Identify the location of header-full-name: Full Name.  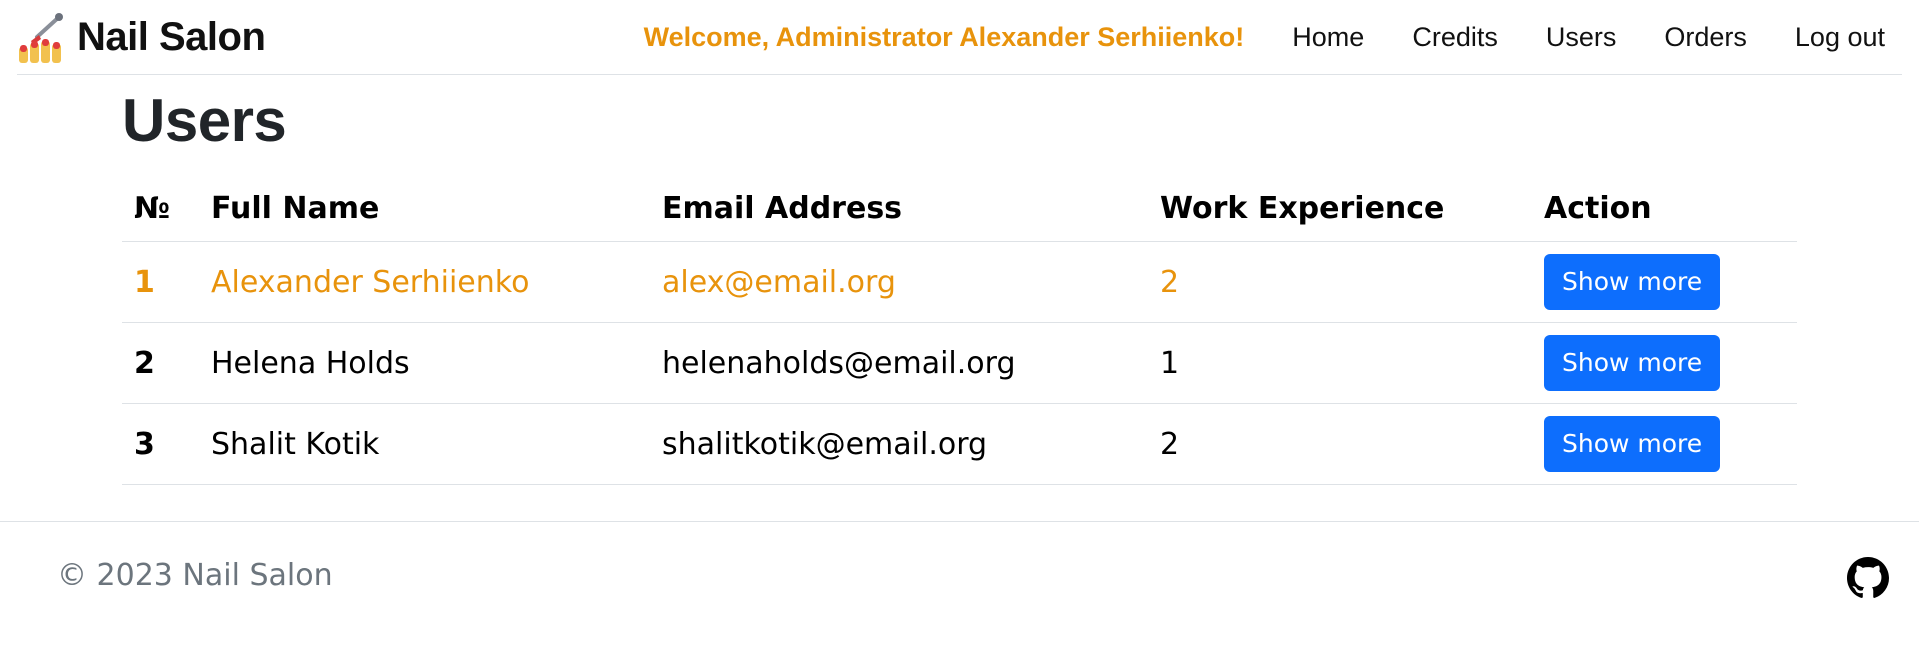
(424, 208).